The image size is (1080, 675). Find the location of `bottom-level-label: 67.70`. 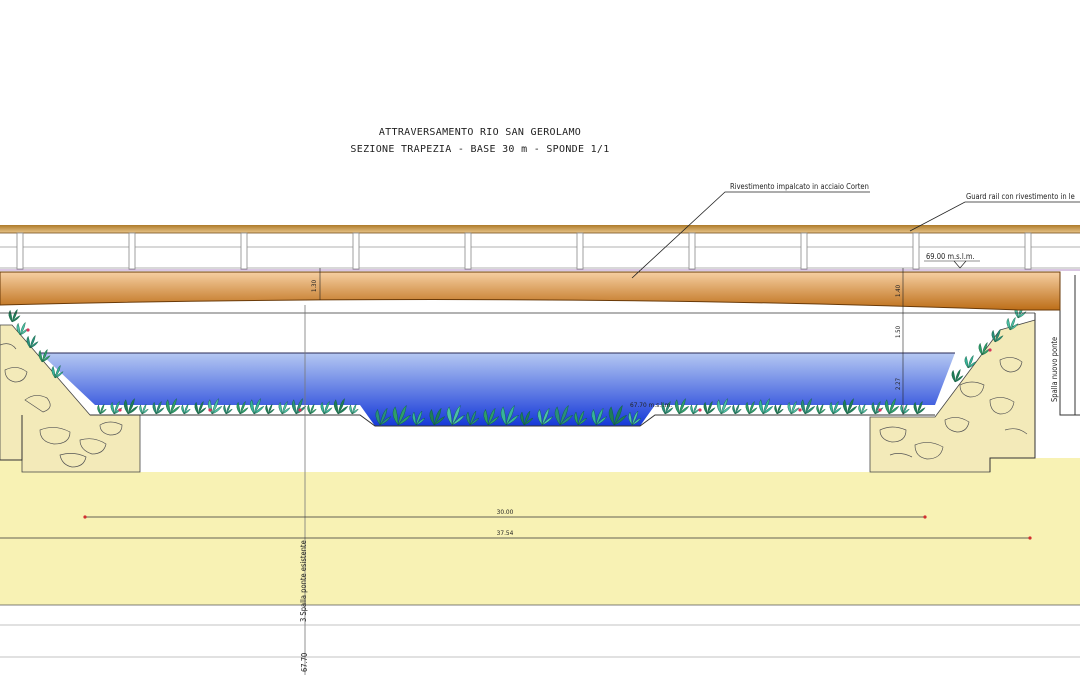

bottom-level-label: 67.70 is located at coordinates (304, 662).